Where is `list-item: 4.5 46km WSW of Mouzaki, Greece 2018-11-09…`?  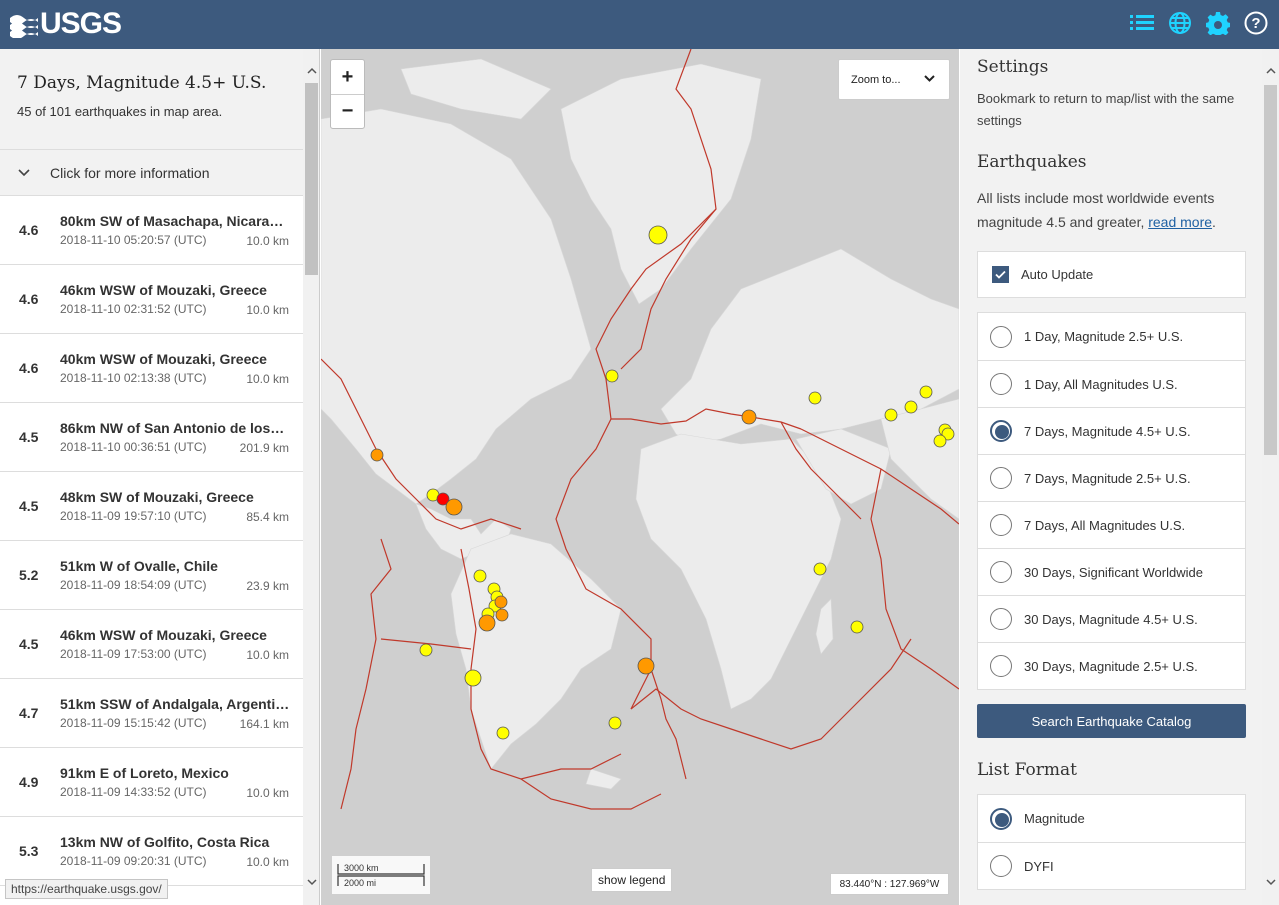
list-item: 4.5 46km WSW of Mouzaki, Greece 2018-11-09… is located at coordinates (151, 644).